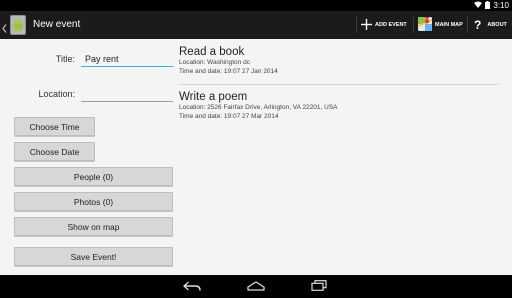  Describe the element at coordinates (93, 226) in the screenshot. I see `show-on-map-button: Show on map` at that location.